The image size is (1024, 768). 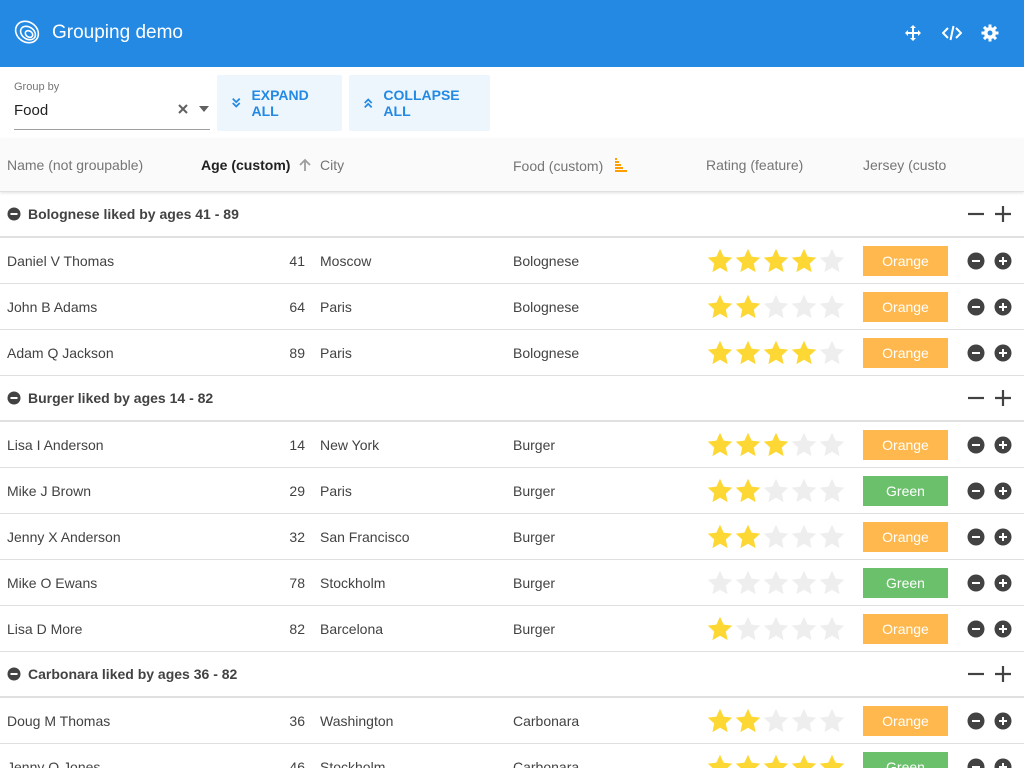 I want to click on header-age: Age (custom), so click(x=256, y=165).